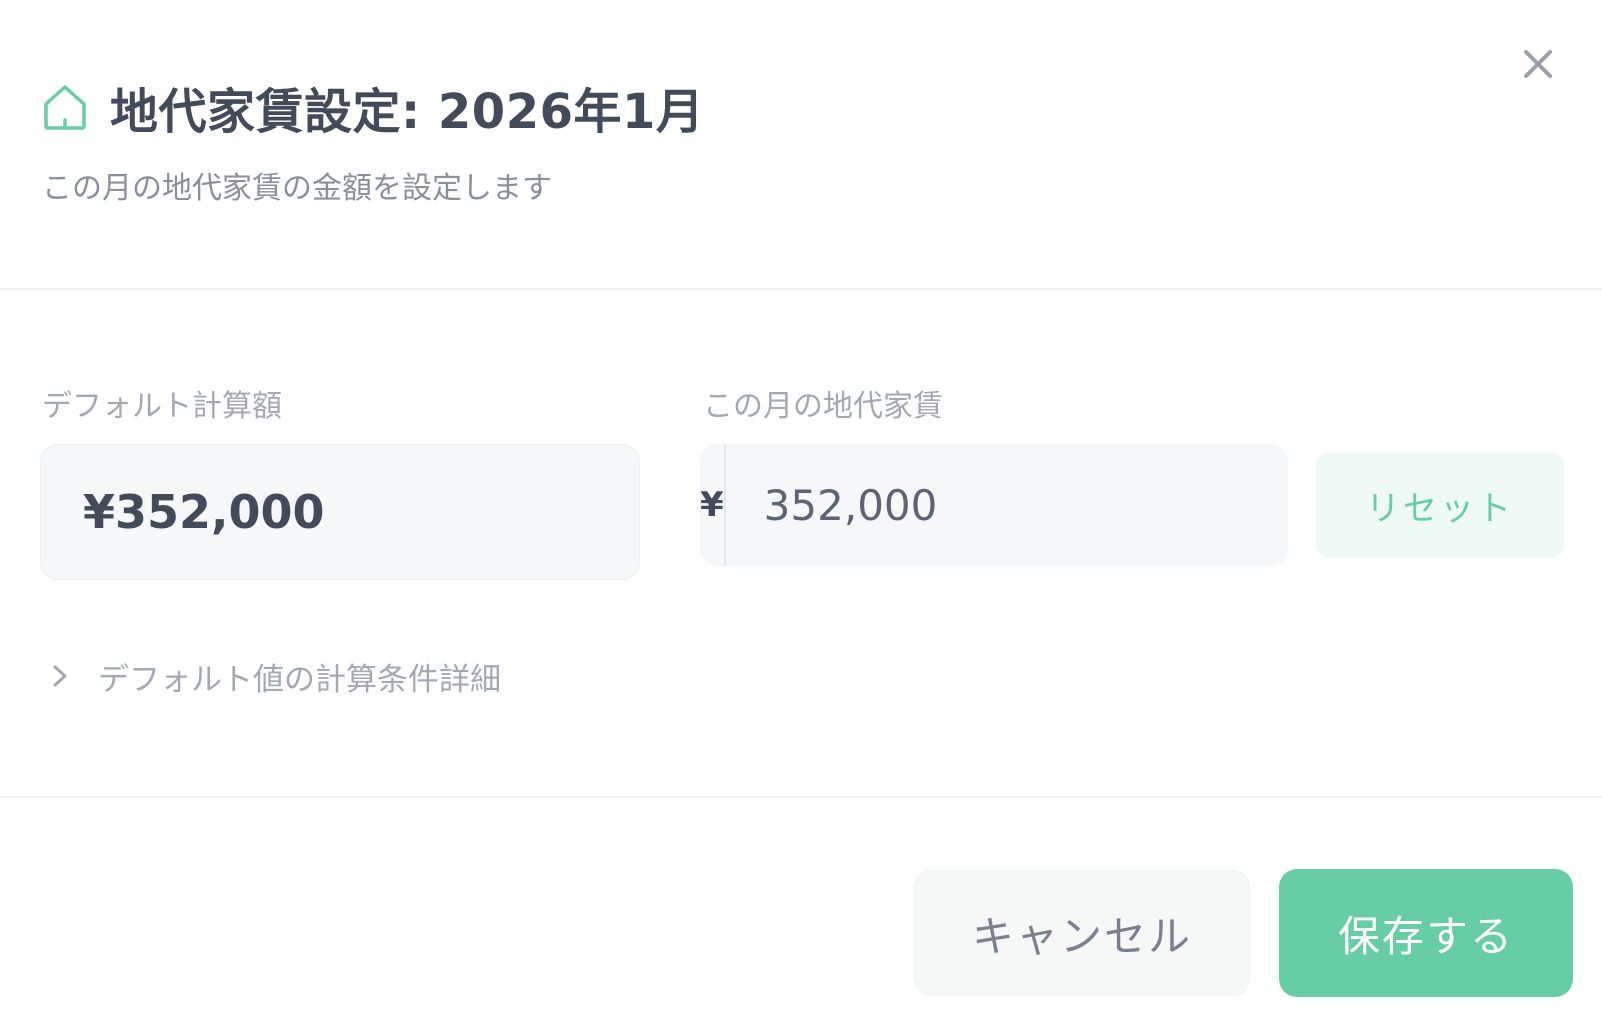  I want to click on monthly-rent-label: この月の地代家賃, so click(823, 406).